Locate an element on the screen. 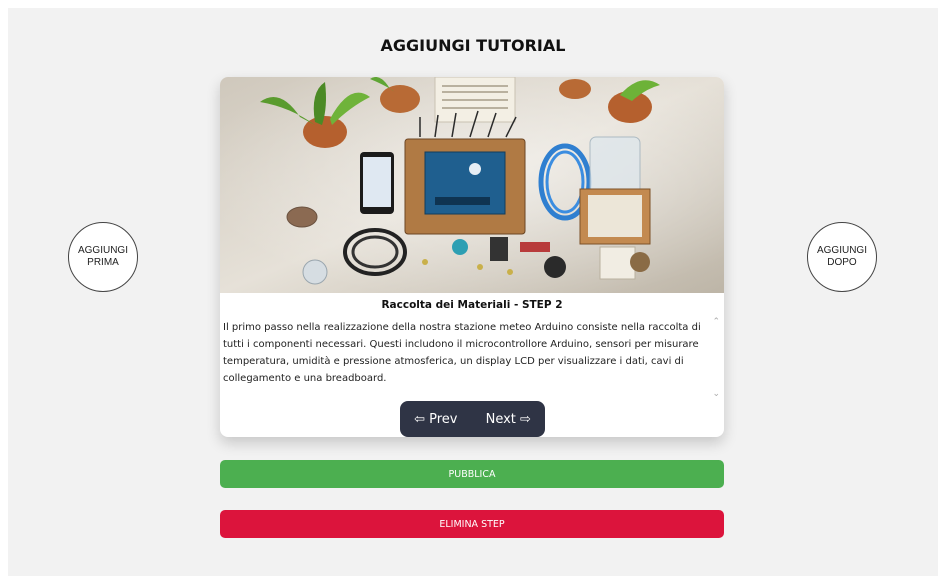 This screenshot has width=946, height=584. add-after-button: AGGIUNGI DOPO is located at coordinates (842, 257).